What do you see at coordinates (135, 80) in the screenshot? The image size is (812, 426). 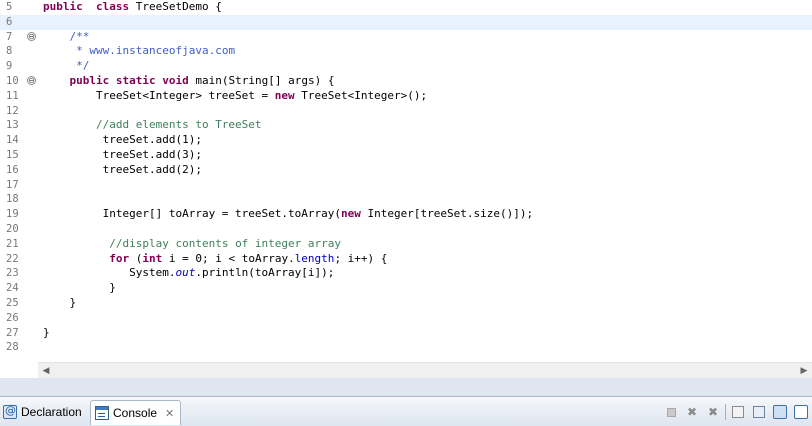 I see `code-token: static` at bounding box center [135, 80].